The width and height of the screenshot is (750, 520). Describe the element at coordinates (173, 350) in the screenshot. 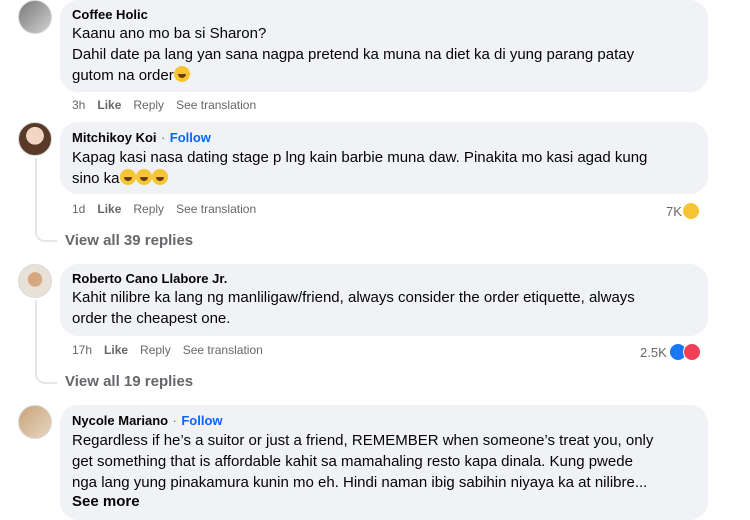

I see `comment-actions: 17h Like Reply See translation` at that location.